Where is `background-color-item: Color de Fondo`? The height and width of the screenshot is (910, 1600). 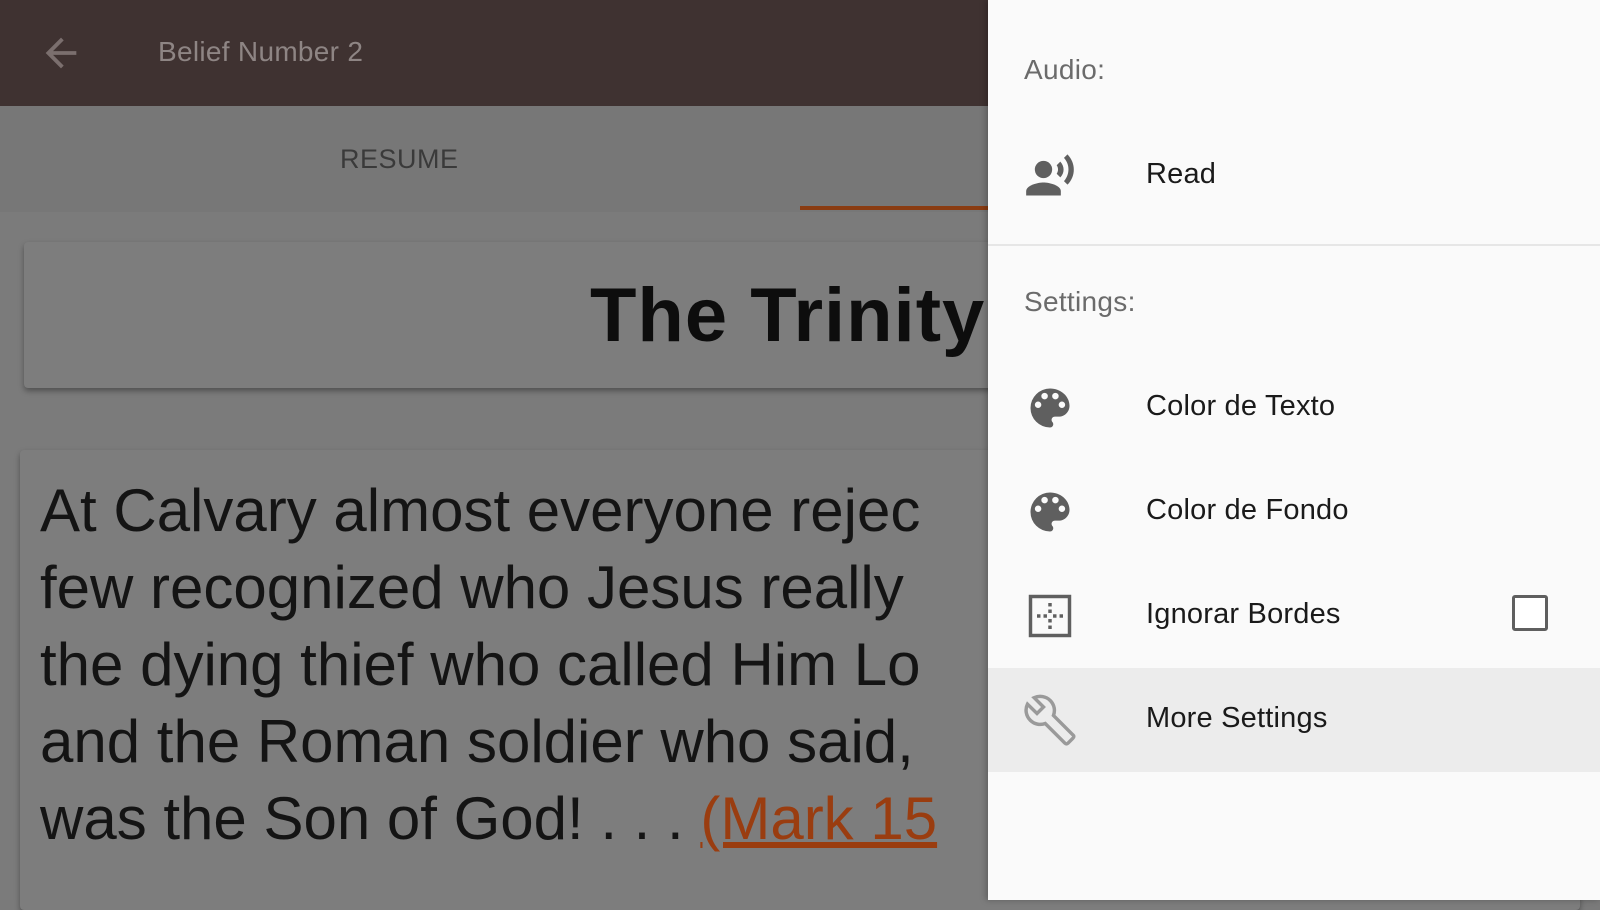 background-color-item: Color de Fondo is located at coordinates (1294, 512).